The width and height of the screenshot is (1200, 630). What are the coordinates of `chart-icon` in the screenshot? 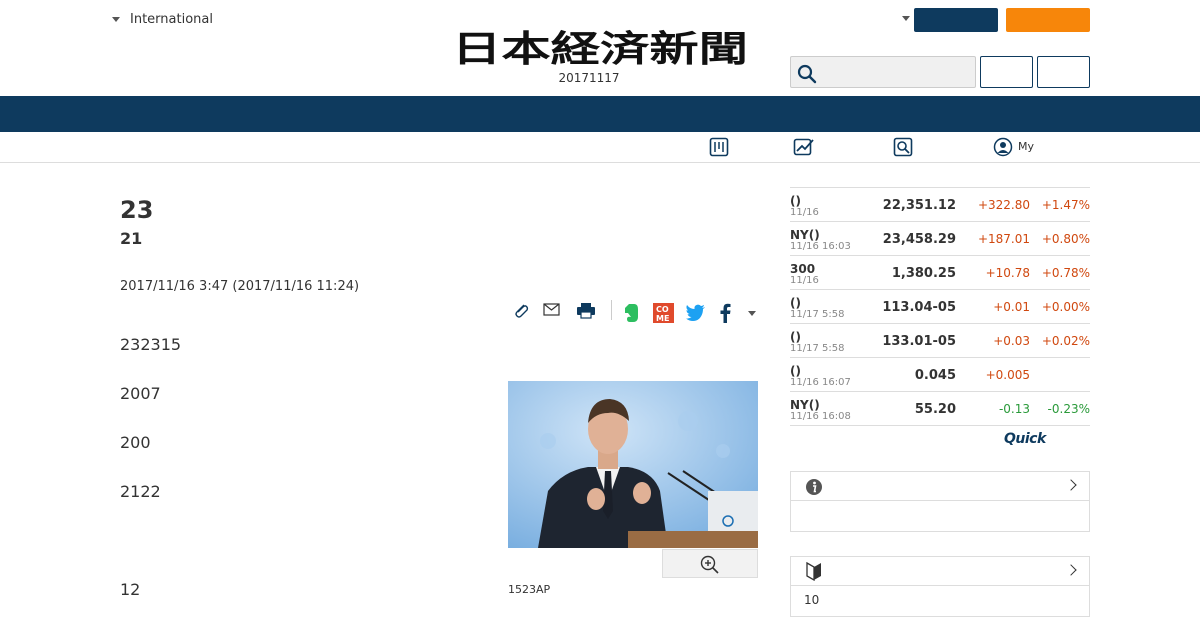 It's located at (804, 147).